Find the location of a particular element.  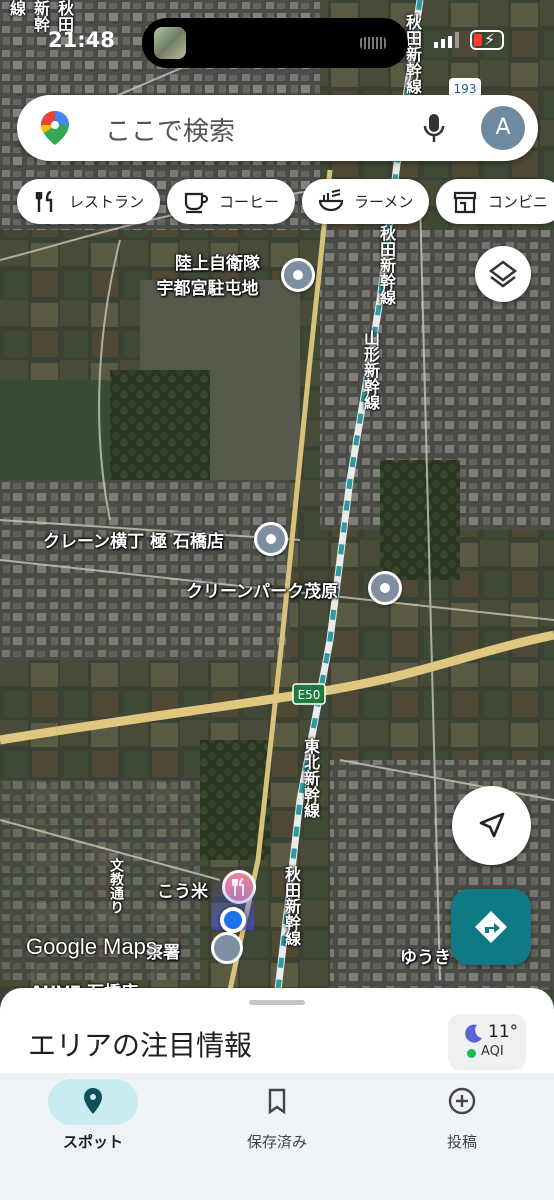

my-location-dot is located at coordinates (233, 920).